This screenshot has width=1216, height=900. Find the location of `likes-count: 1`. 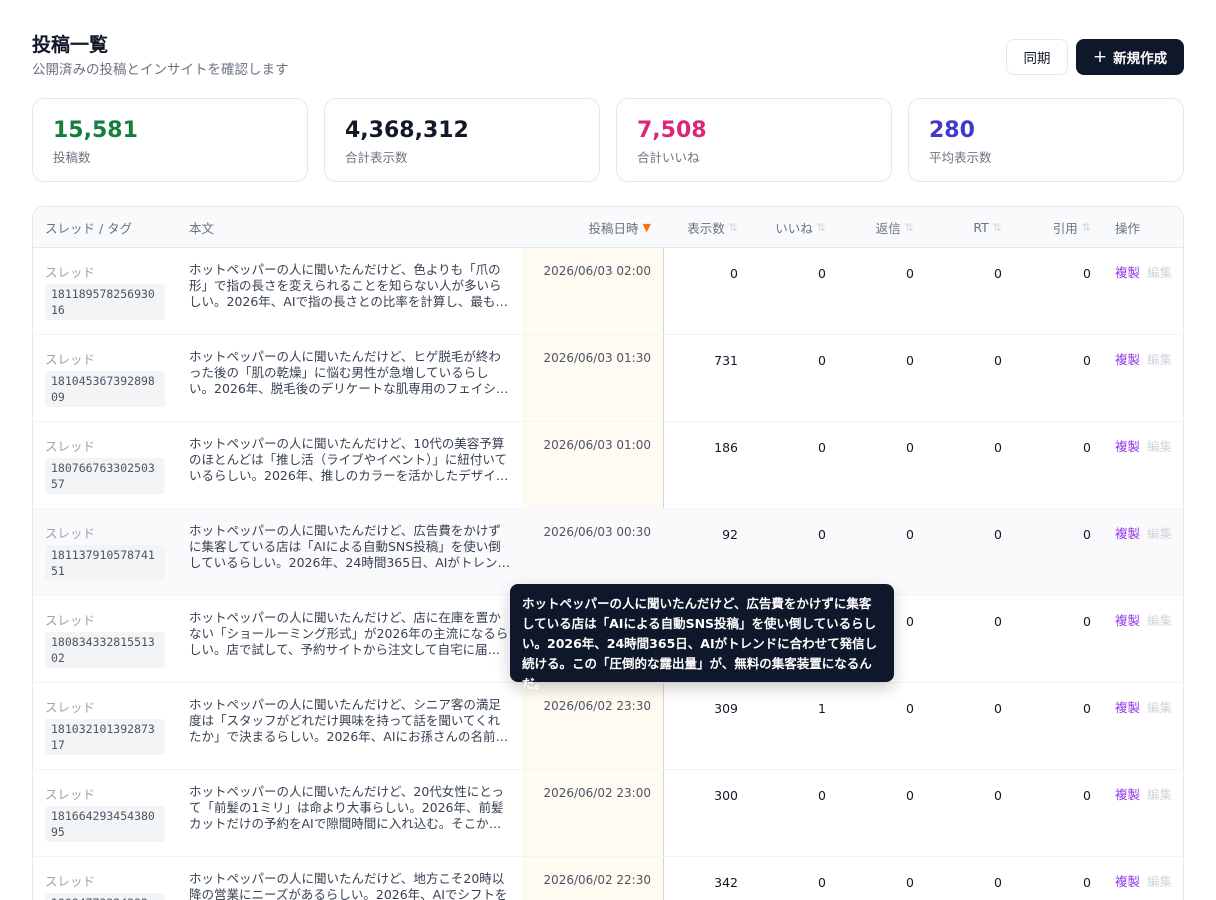

likes-count: 1 is located at coordinates (822, 708).